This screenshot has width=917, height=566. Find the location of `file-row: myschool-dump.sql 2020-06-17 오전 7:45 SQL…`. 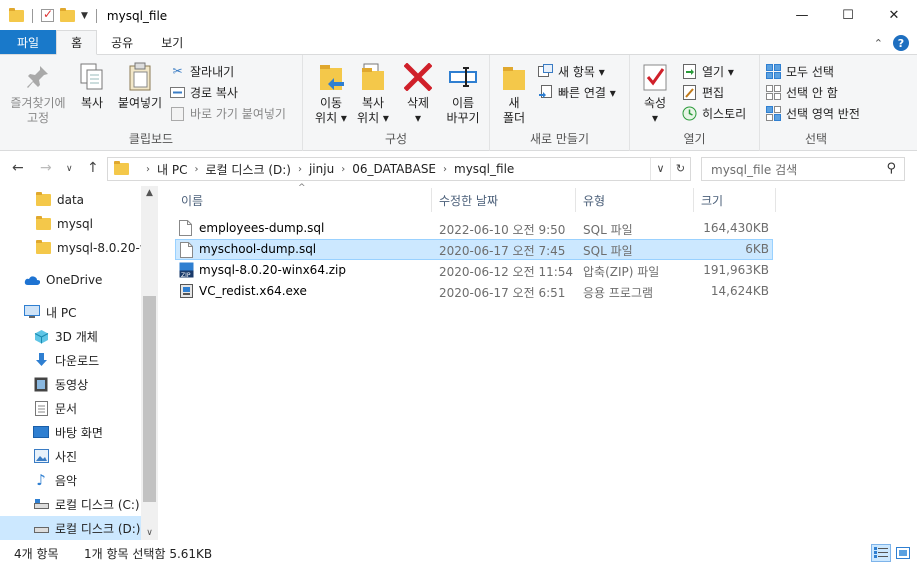

file-row: myschool-dump.sql 2020-06-17 오전 7:45 SQL… is located at coordinates (474, 249).